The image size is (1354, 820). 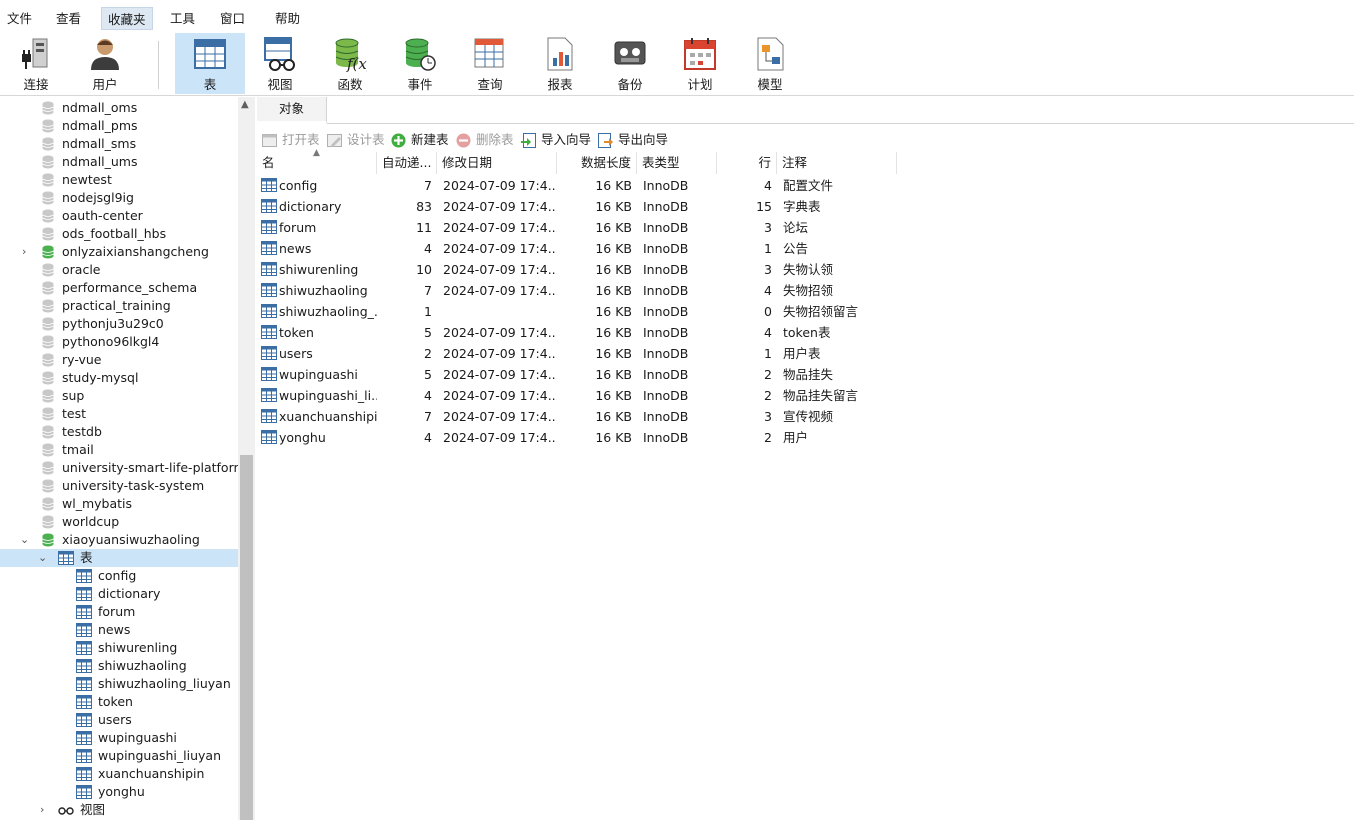 I want to click on toolbar-button-5: 事件, so click(x=420, y=63).